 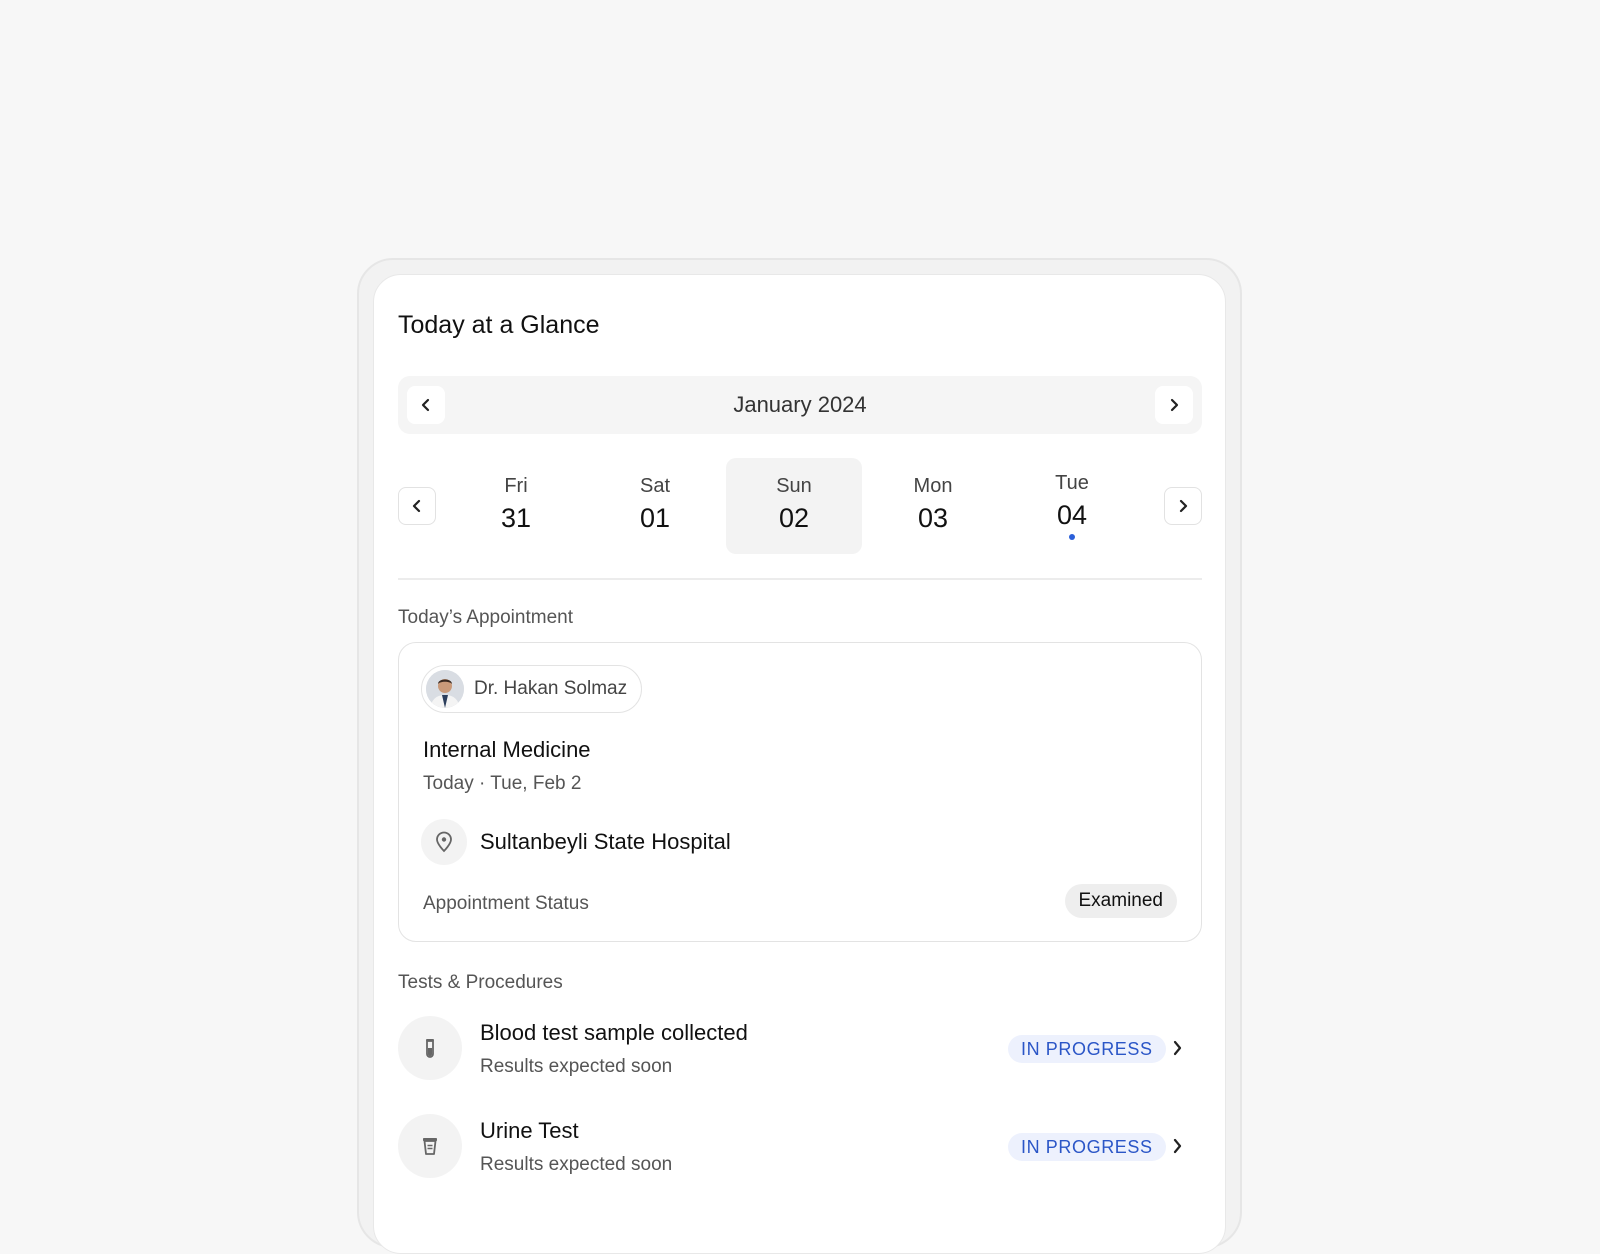 I want to click on hospital-name: Sultanbeyli State Hospital, so click(x=605, y=841).